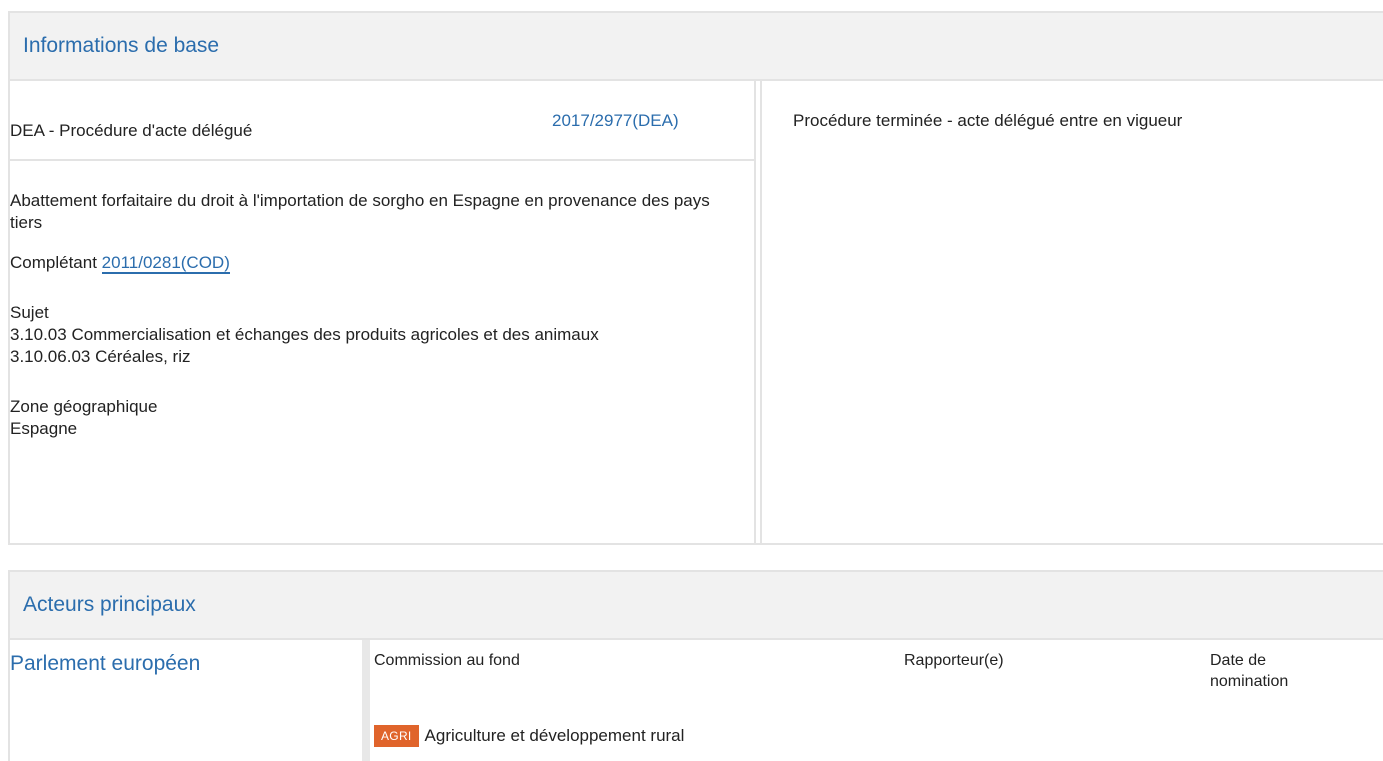  Describe the element at coordinates (1249, 681) in the screenshot. I see `appointment-date-header-line: nomination` at that location.